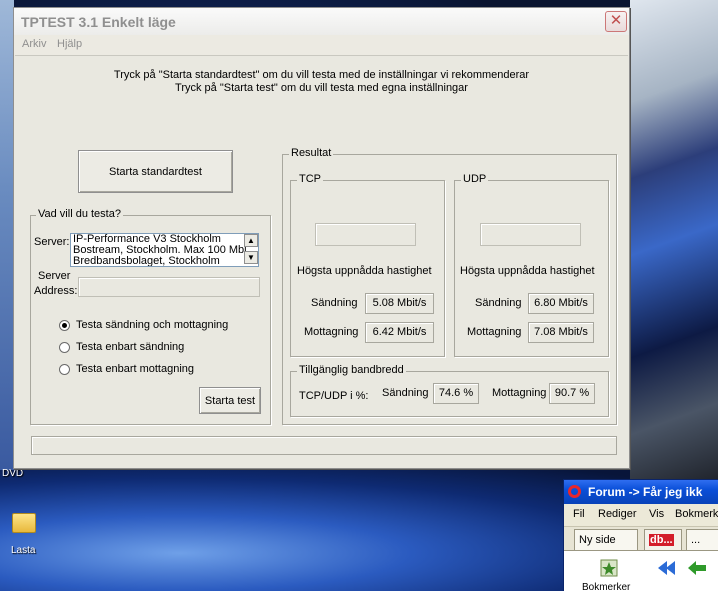 The width and height of the screenshot is (718, 591). Describe the element at coordinates (697, 568) in the screenshot. I see `forward-arrow-icon` at that location.